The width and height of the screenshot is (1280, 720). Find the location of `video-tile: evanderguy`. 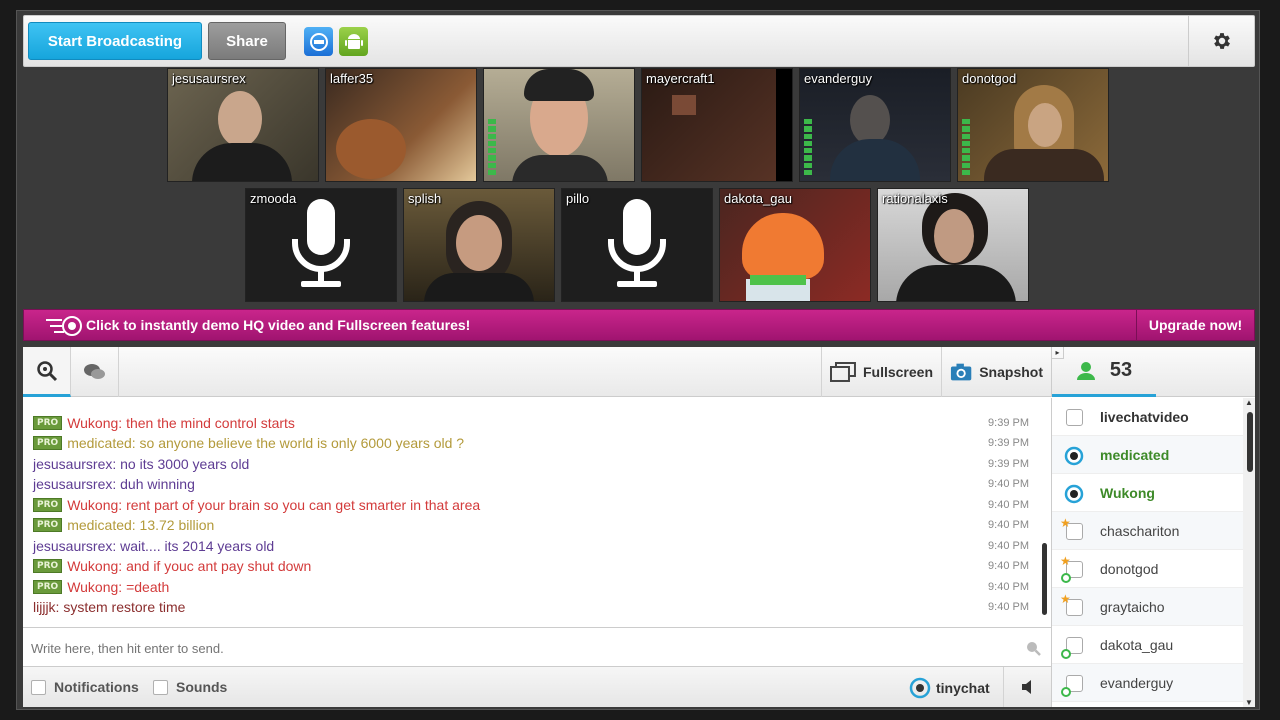

video-tile: evanderguy is located at coordinates (875, 125).